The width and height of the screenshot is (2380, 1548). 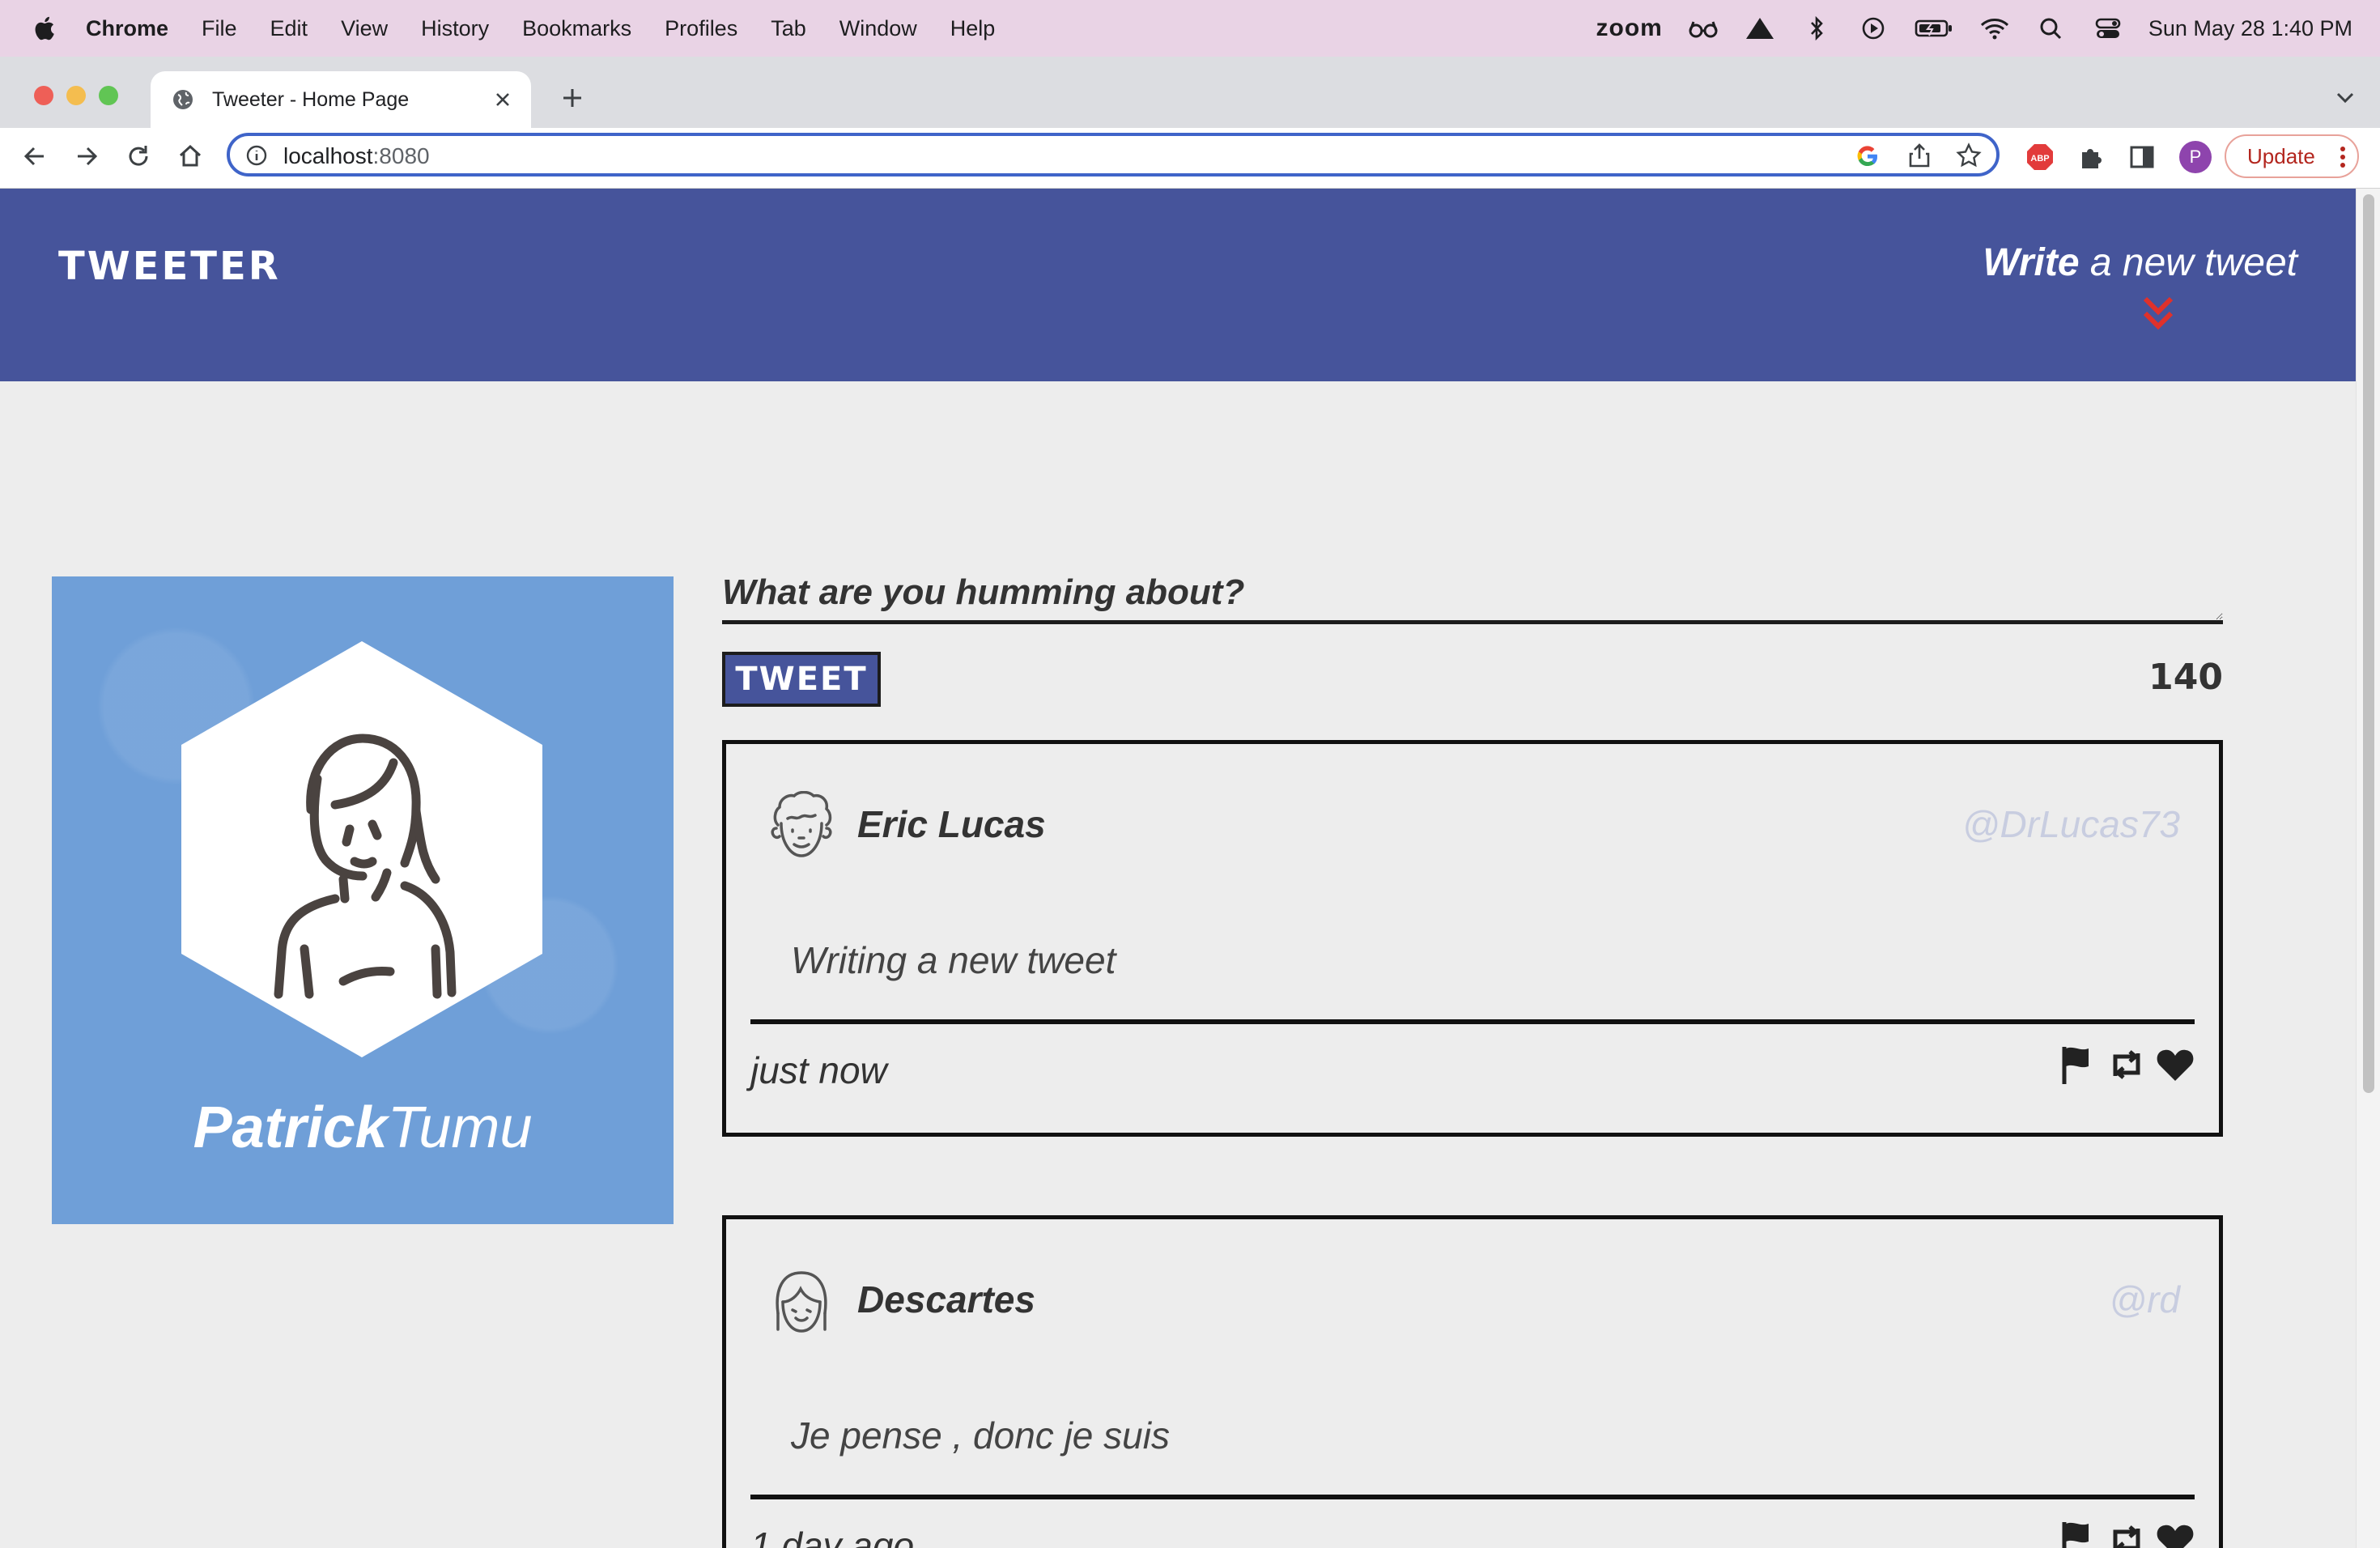 What do you see at coordinates (2144, 1299) in the screenshot?
I see `tweet-author-handle: @rd` at bounding box center [2144, 1299].